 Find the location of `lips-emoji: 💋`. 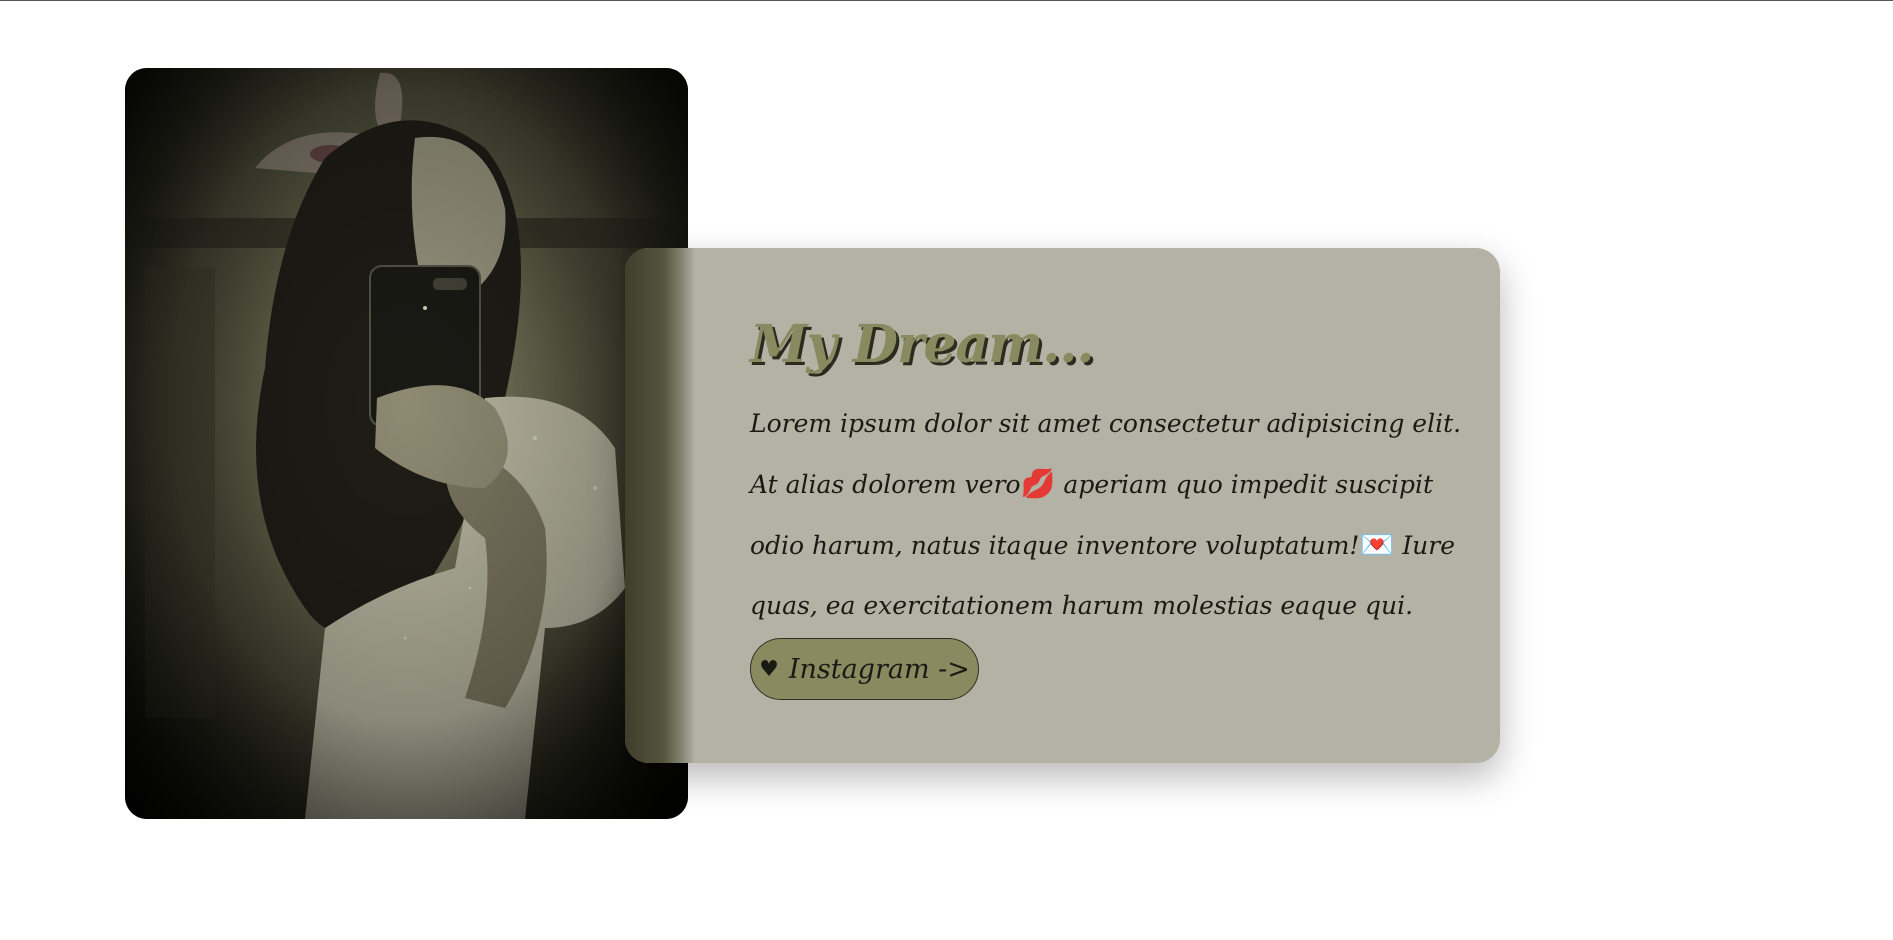

lips-emoji: 💋 is located at coordinates (1038, 483).